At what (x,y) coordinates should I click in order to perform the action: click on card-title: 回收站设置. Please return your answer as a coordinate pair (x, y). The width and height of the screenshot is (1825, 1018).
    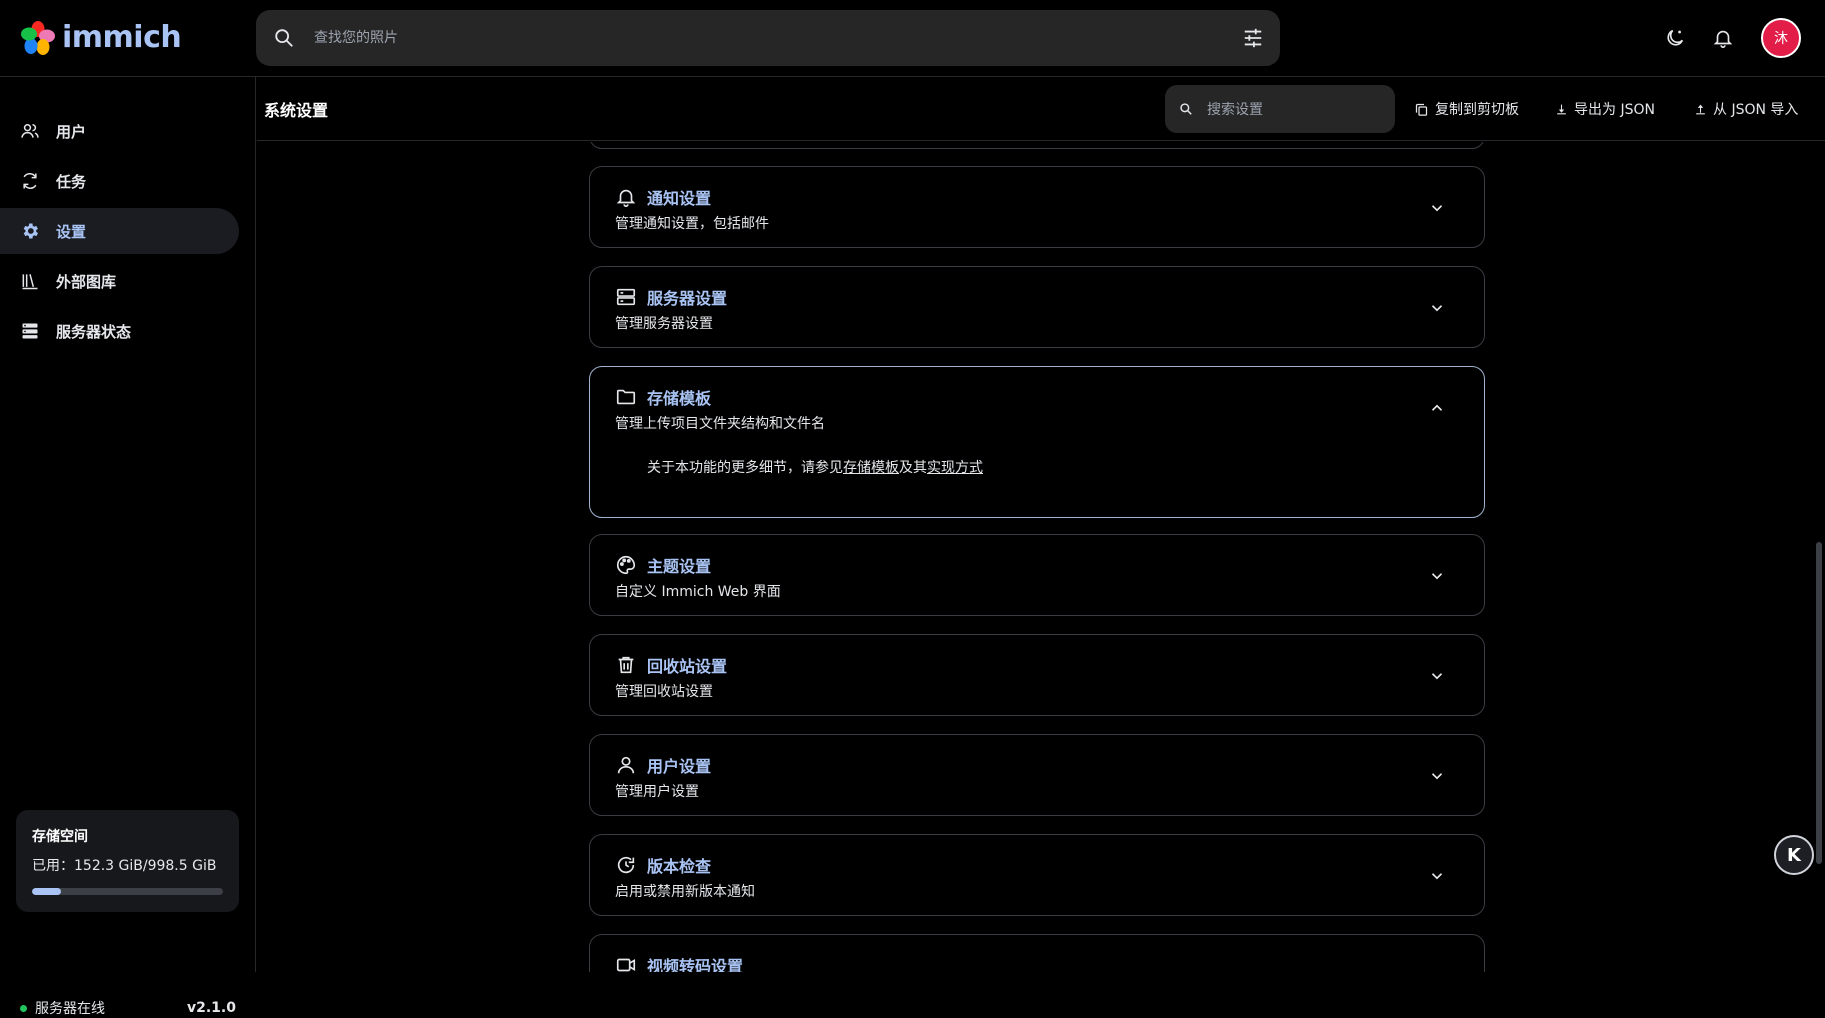
    Looking at the image, I should click on (687, 666).